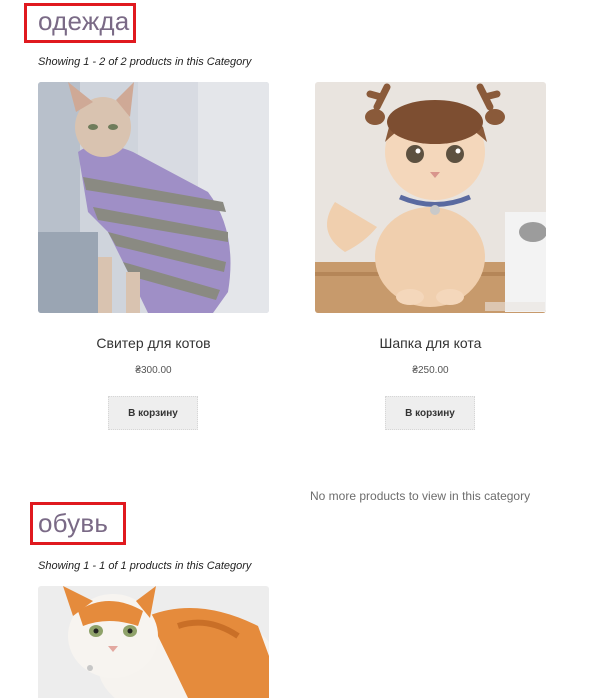 This screenshot has height=698, width=589. What do you see at coordinates (430, 370) in the screenshot?
I see `product-price: ₴250.00` at bounding box center [430, 370].